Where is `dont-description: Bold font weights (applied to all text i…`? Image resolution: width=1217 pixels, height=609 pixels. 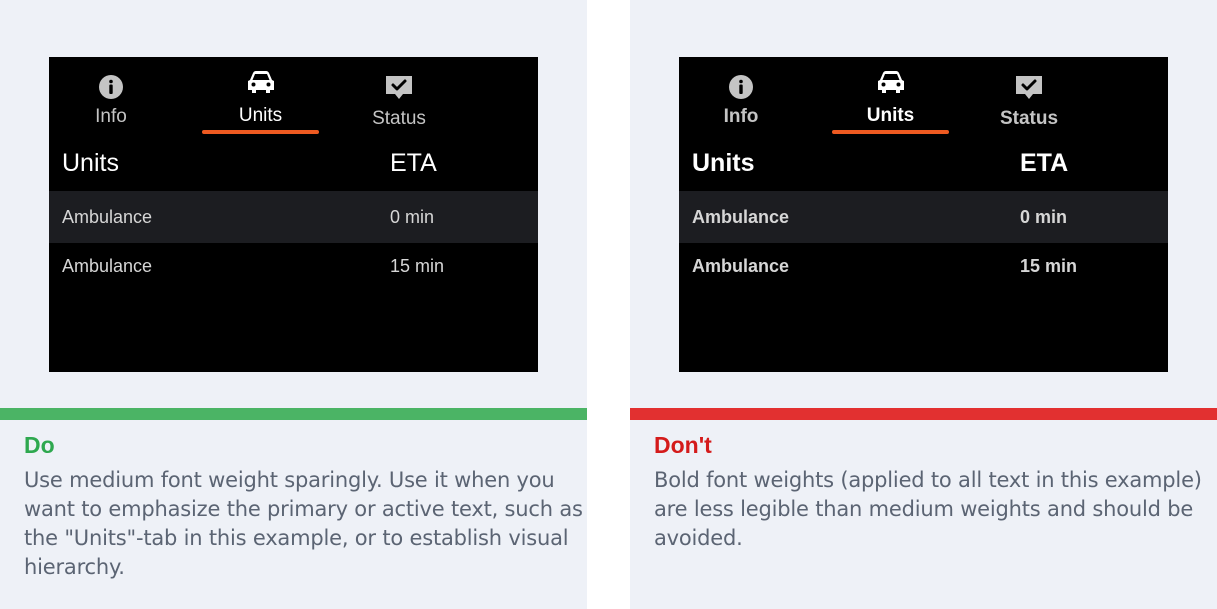 dont-description: Bold font weights (applied to all text i… is located at coordinates (928, 509).